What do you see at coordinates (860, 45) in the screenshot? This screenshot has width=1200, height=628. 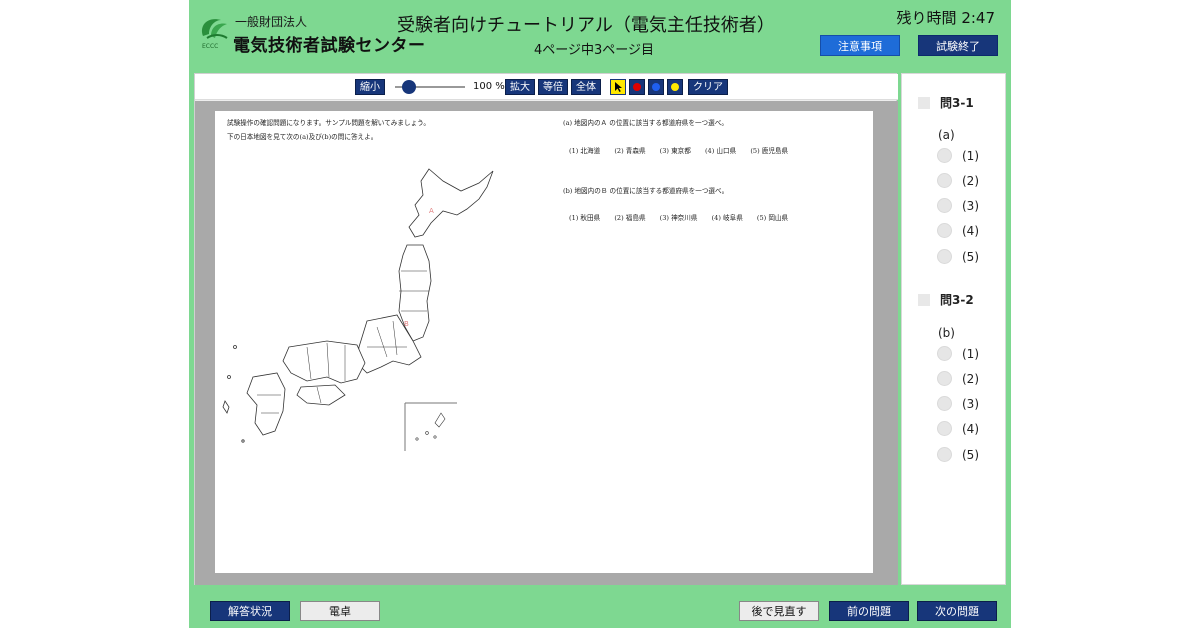 I see `notes-button: 注意事項` at bounding box center [860, 45].